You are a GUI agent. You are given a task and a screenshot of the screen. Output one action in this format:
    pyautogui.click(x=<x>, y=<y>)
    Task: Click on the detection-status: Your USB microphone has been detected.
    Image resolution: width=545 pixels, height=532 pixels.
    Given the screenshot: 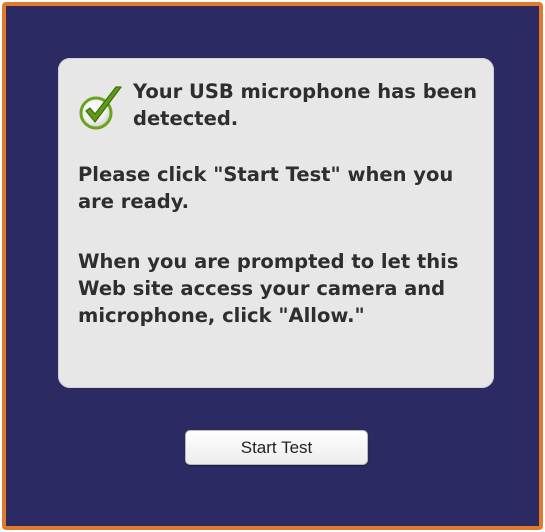 What is the action you would take?
    pyautogui.click(x=278, y=108)
    